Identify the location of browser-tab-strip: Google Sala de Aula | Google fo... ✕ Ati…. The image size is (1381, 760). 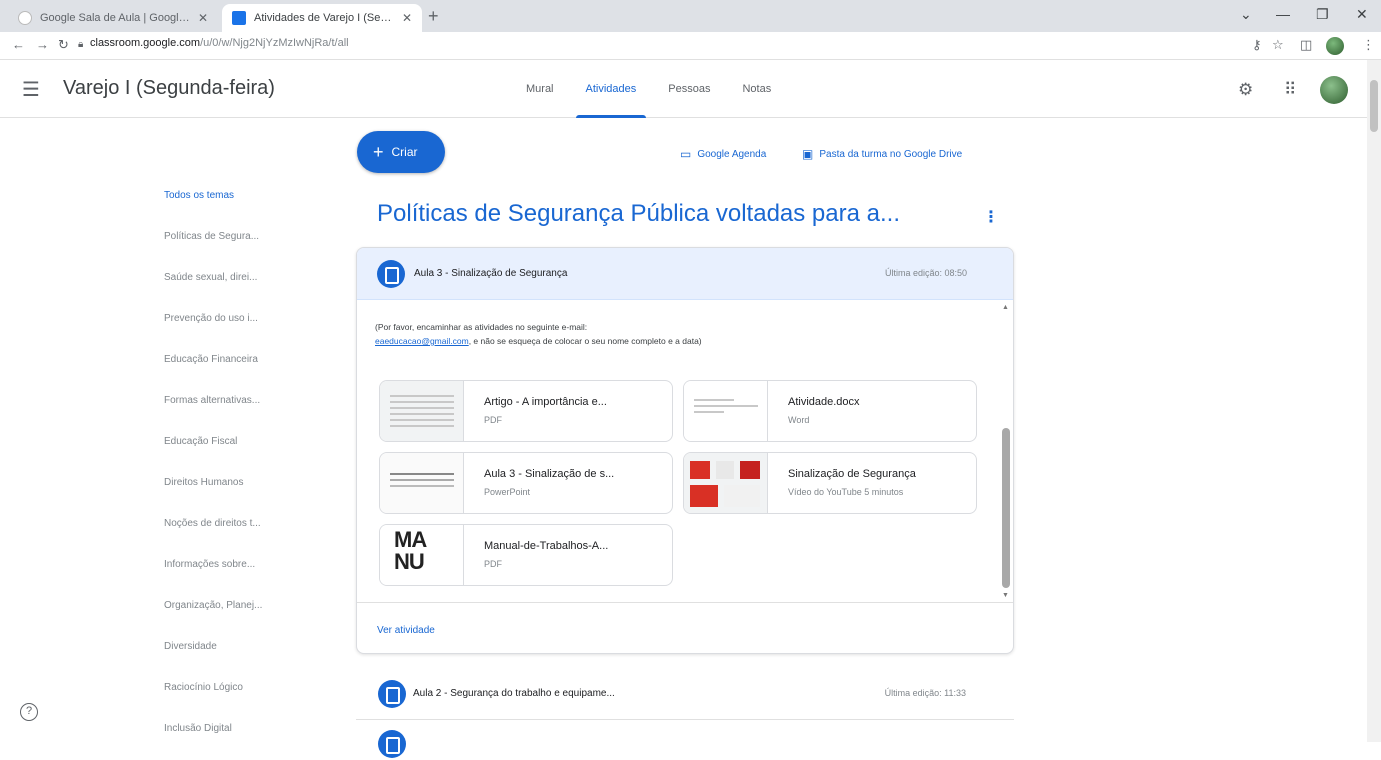
(690, 16).